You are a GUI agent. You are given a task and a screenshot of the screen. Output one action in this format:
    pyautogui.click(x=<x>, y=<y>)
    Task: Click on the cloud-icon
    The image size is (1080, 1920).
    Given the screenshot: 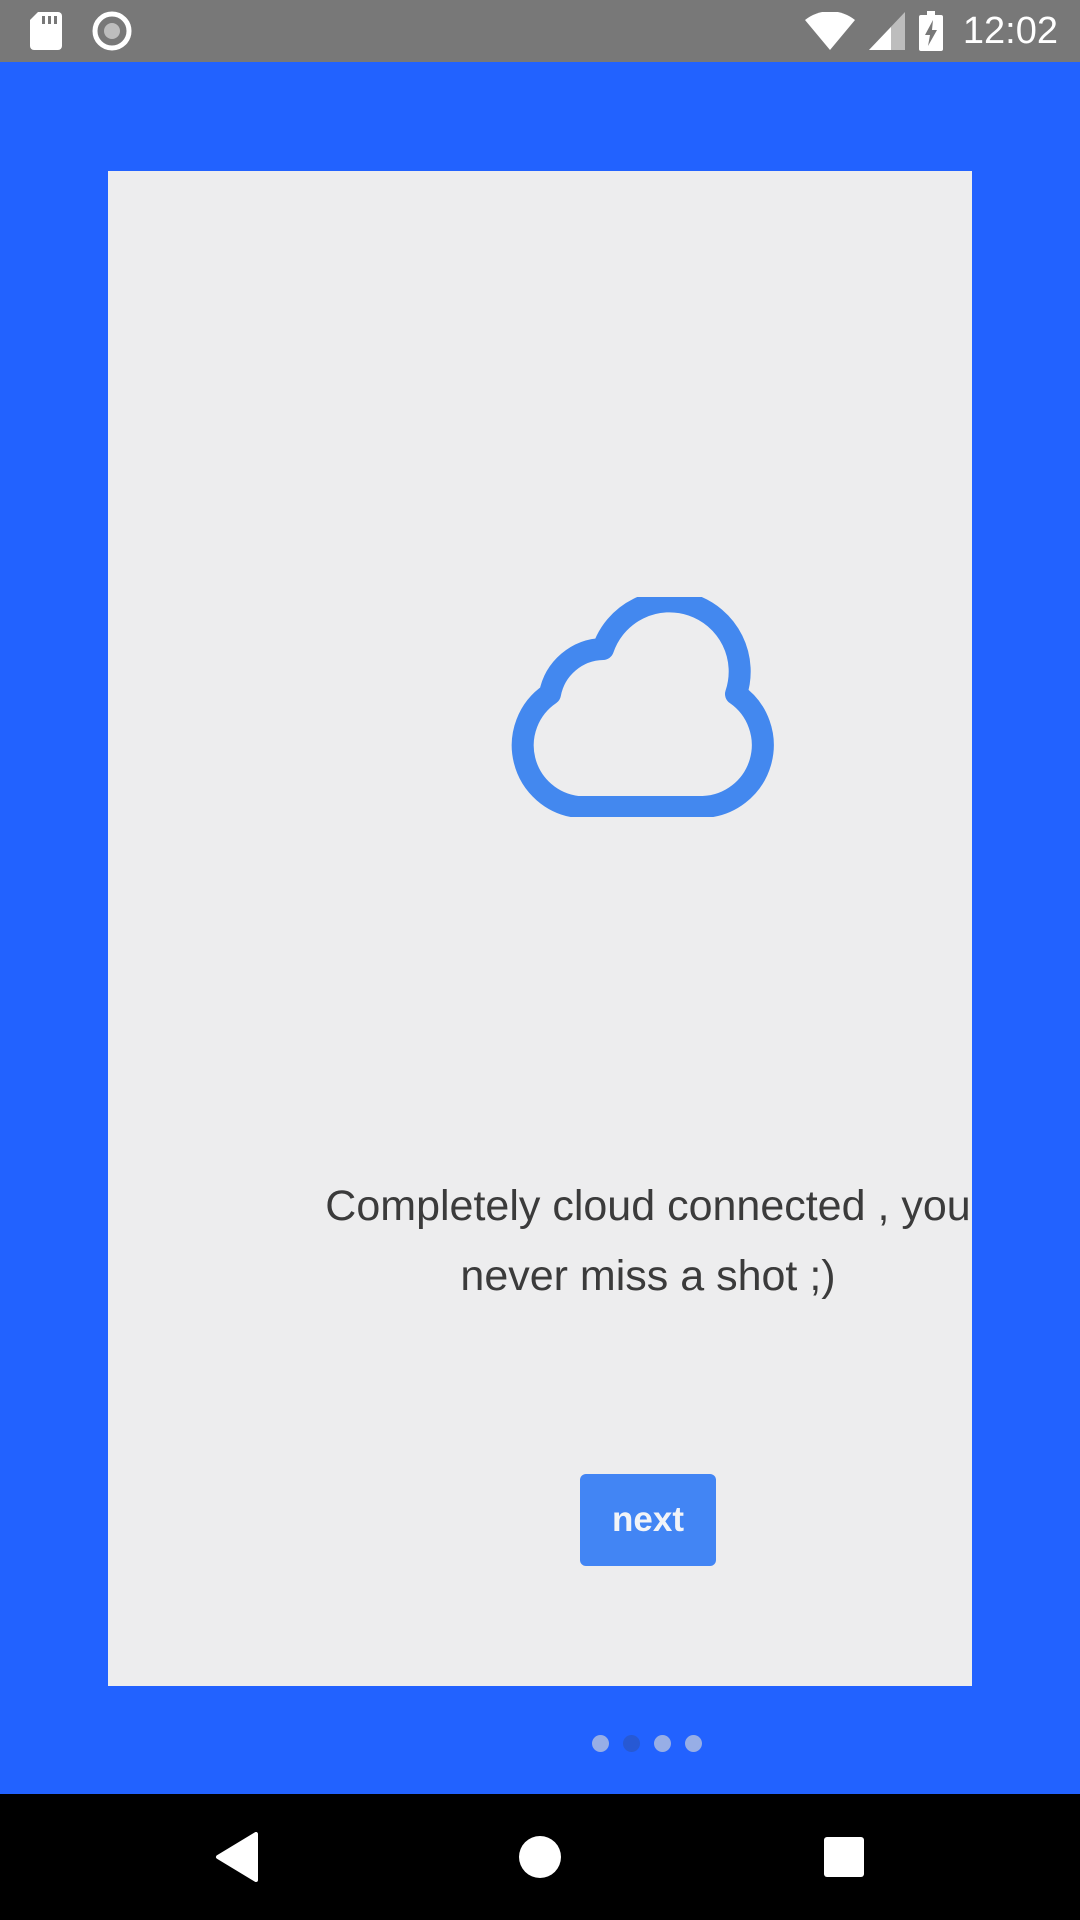 What is the action you would take?
    pyautogui.click(x=642, y=707)
    